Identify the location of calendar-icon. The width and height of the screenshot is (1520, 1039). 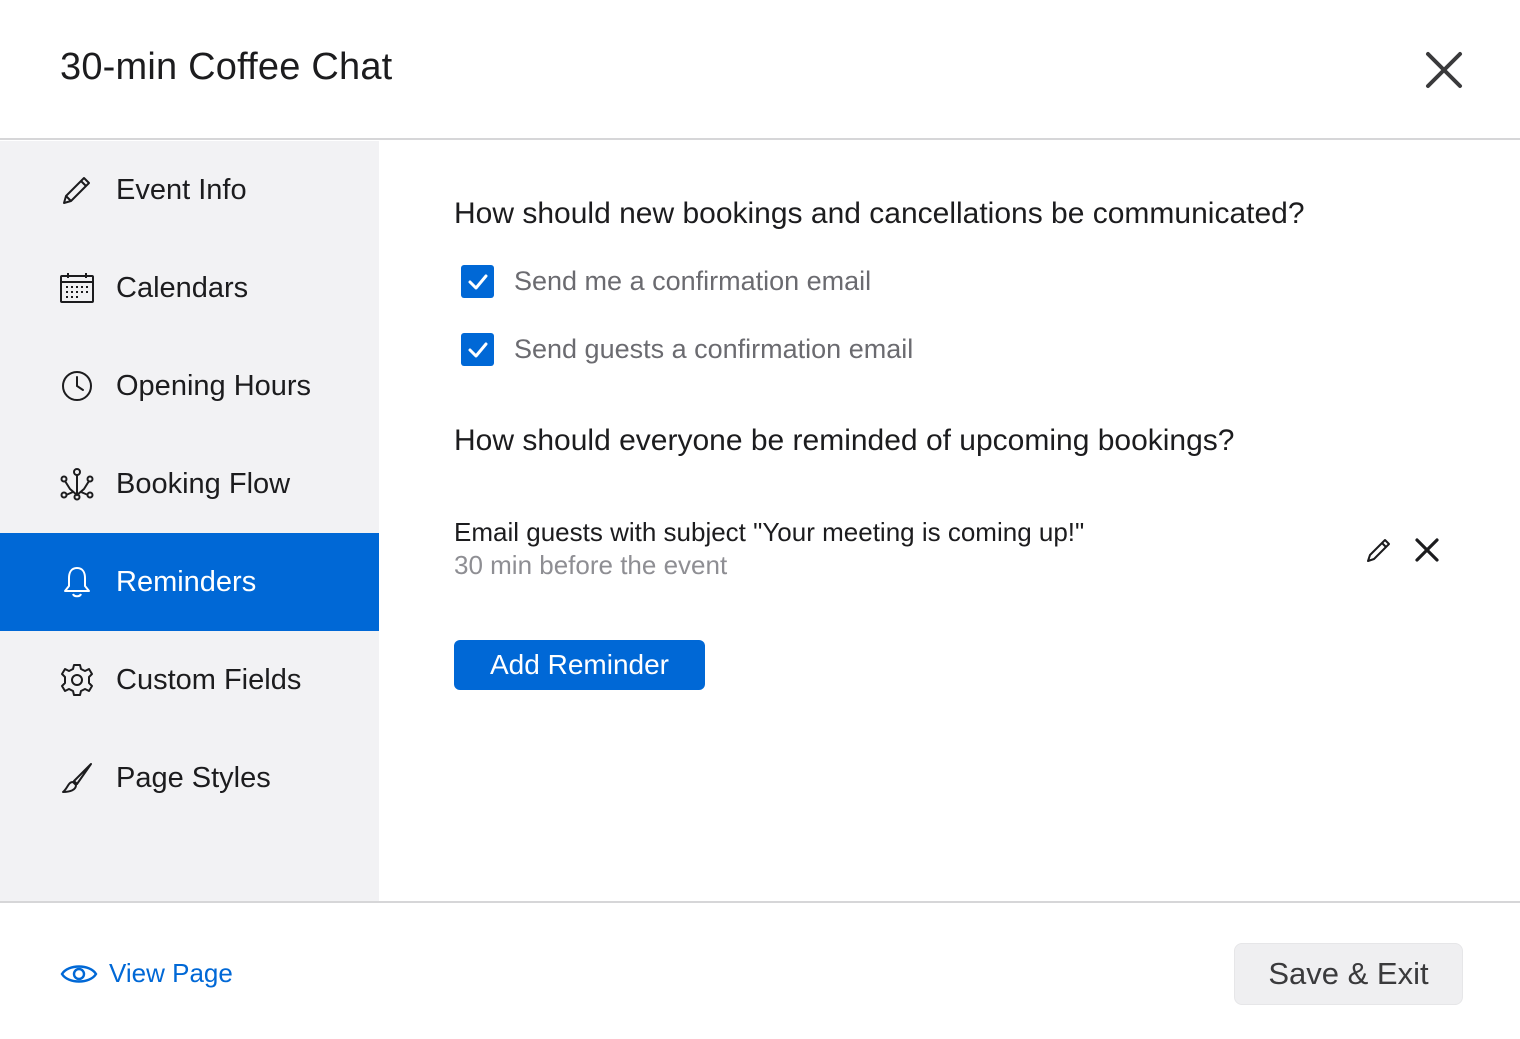
(77, 288).